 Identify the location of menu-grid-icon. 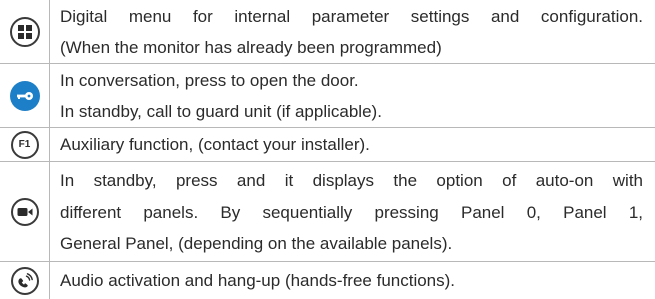
(24, 31).